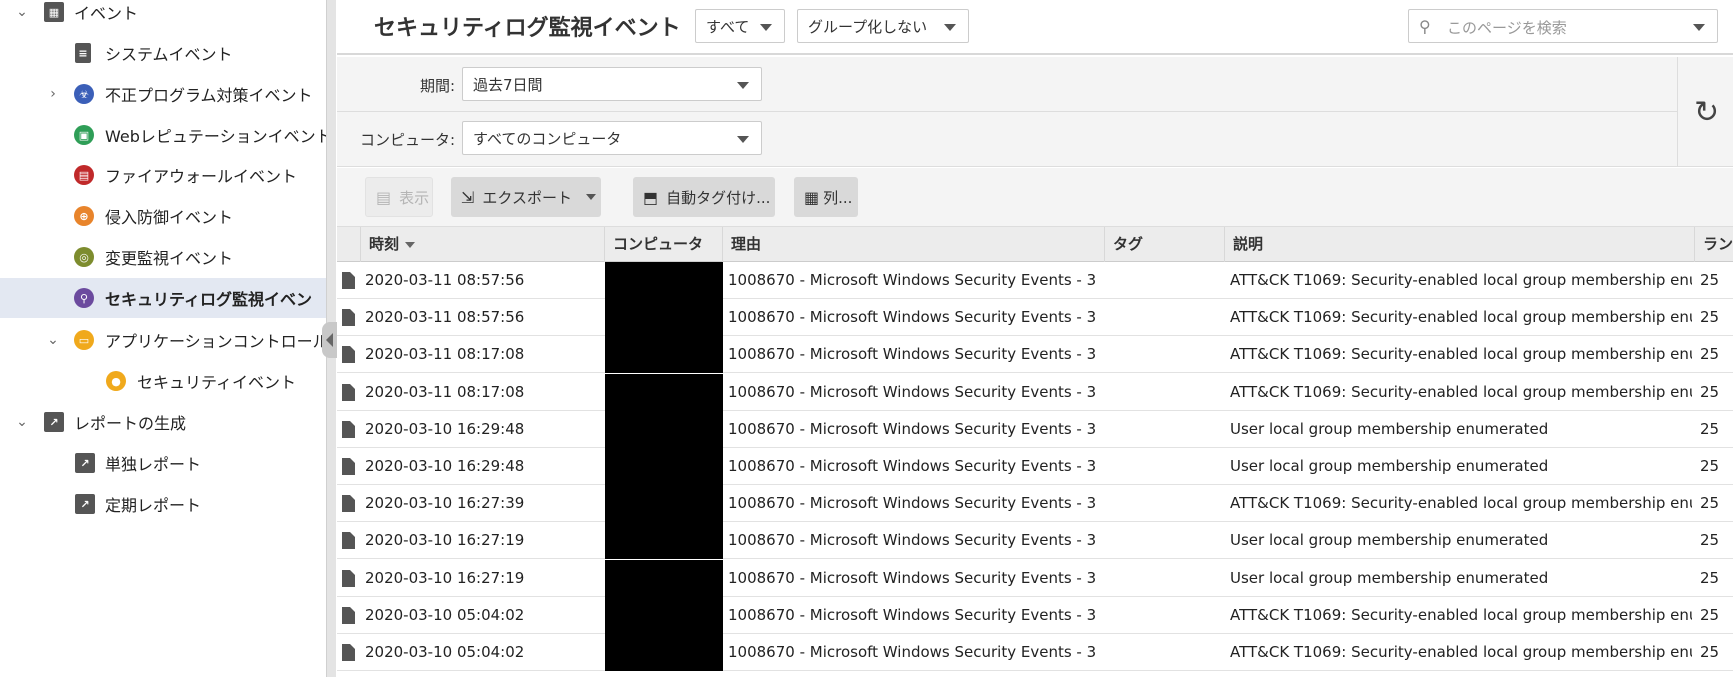 The height and width of the screenshot is (677, 1733). I want to click on web-reputation-icon: ▣, so click(84, 135).